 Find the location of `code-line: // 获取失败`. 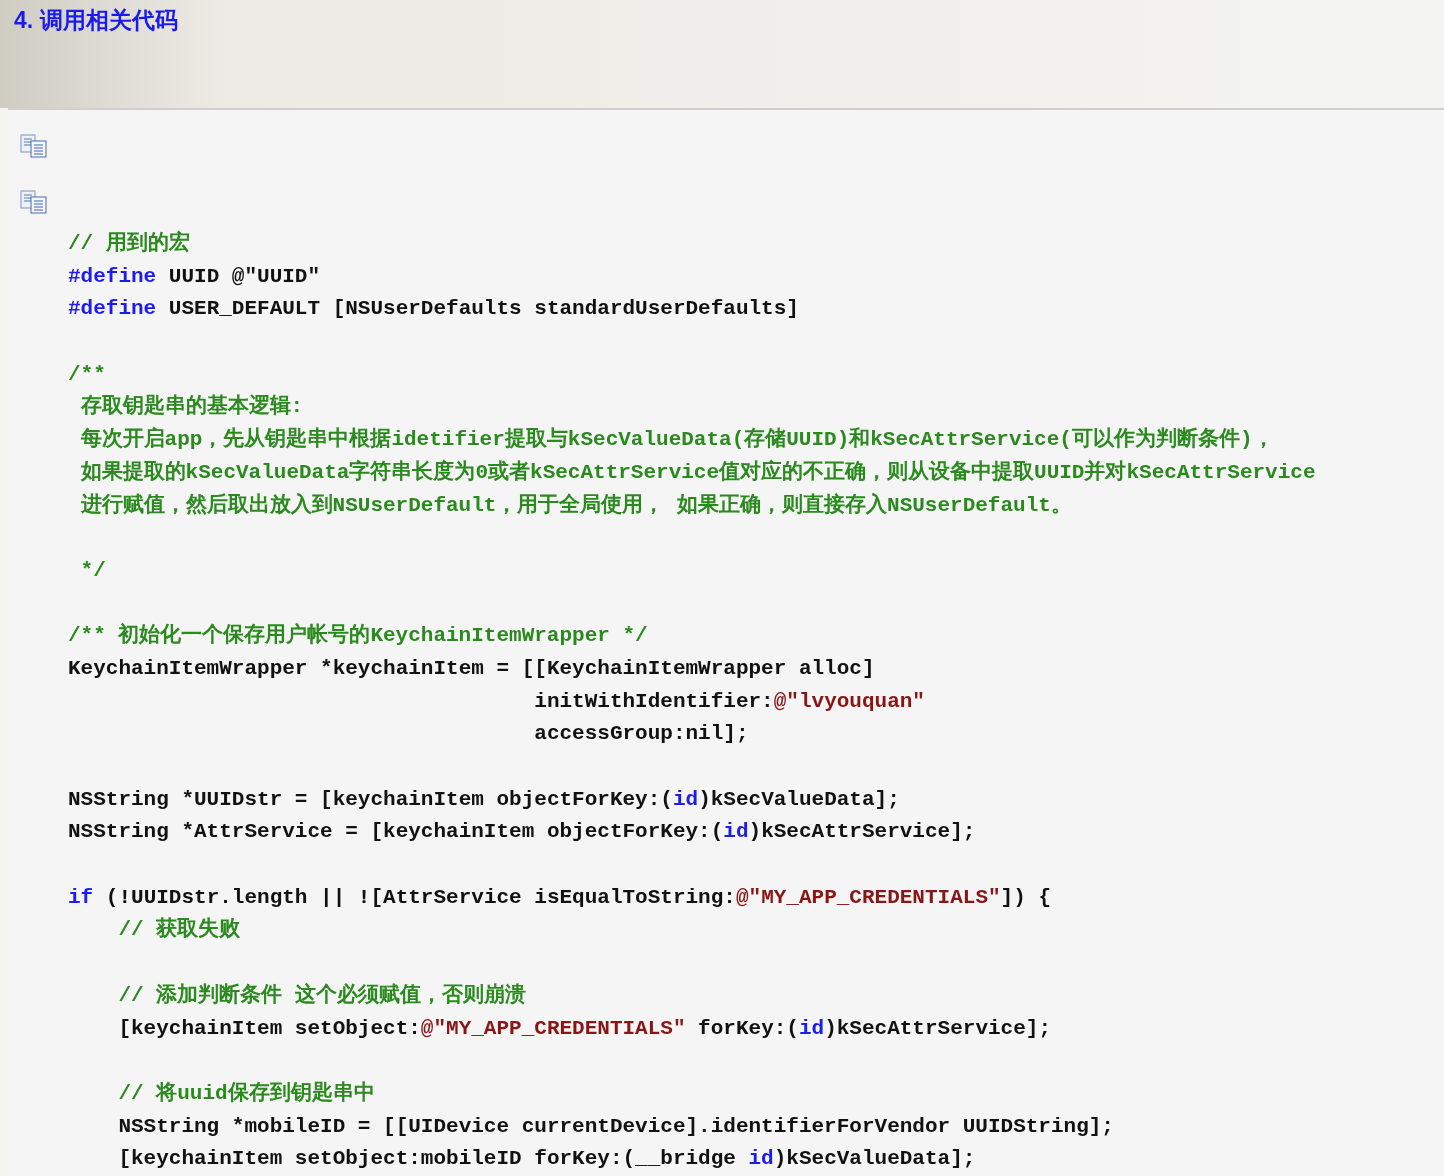

code-line: // 获取失败 is located at coordinates (179, 930).